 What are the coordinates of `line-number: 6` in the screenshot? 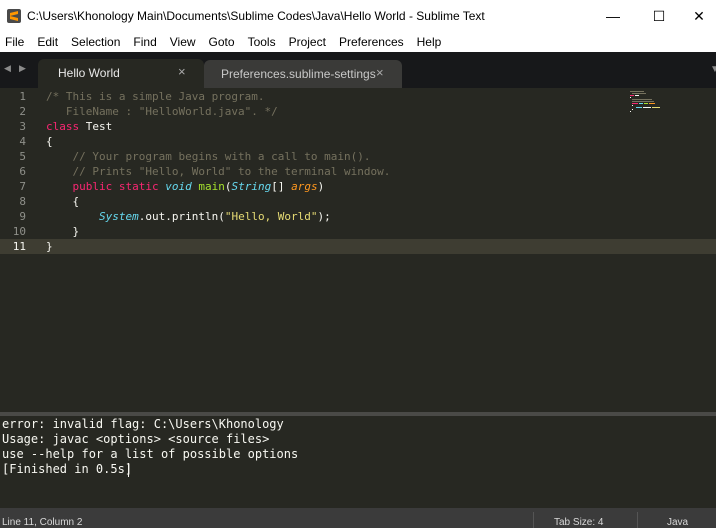 It's located at (22, 171).